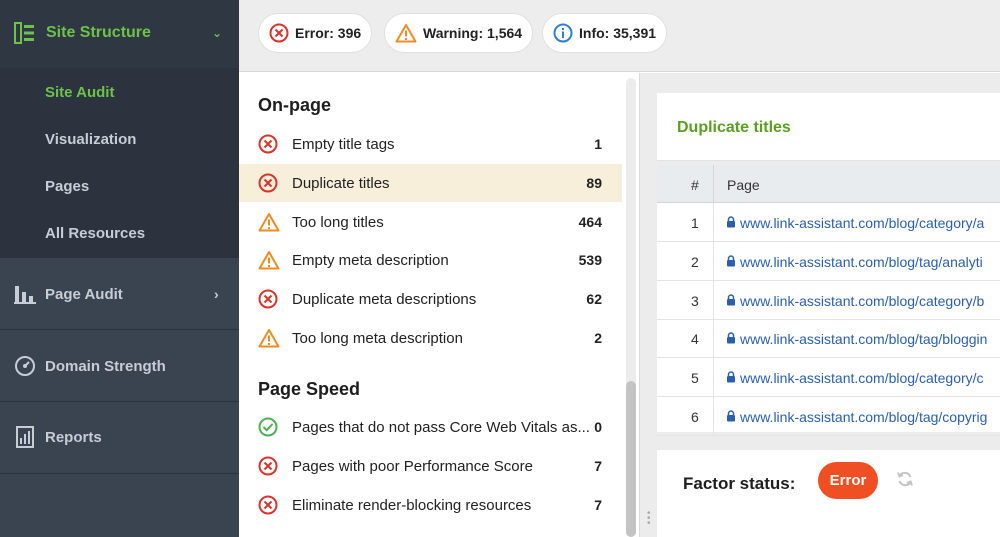  Describe the element at coordinates (25, 295) in the screenshot. I see `page-audit-icon` at that location.